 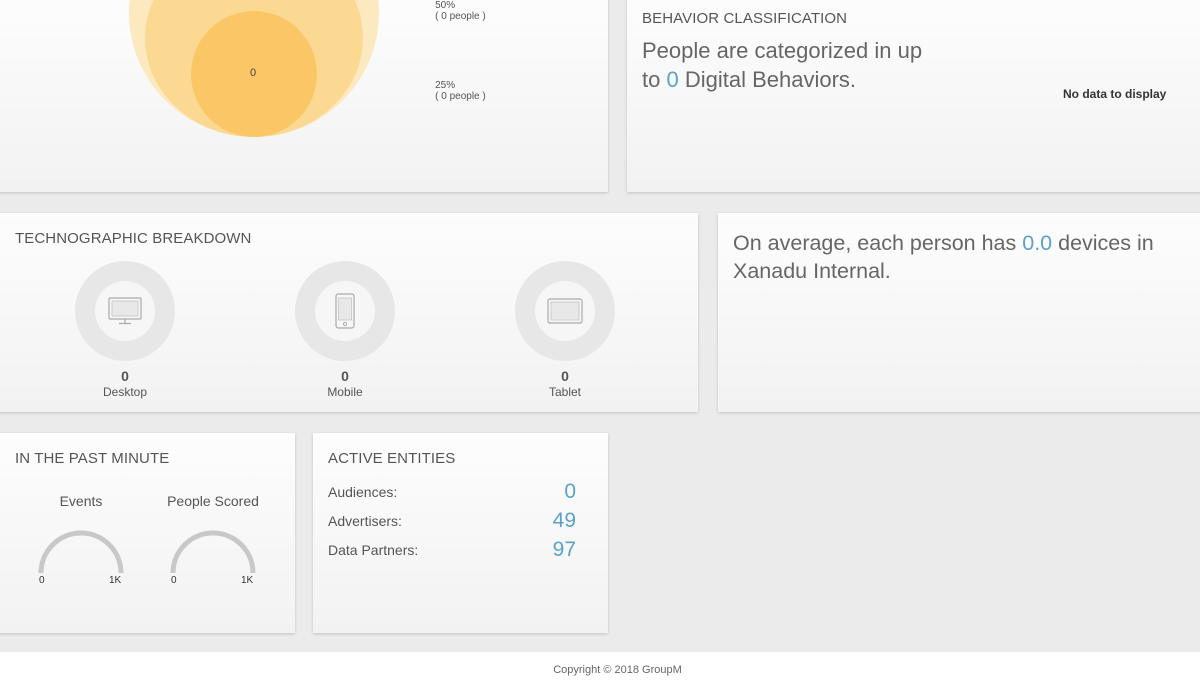 What do you see at coordinates (1037, 243) in the screenshot?
I see `devices-average-value: 0.0` at bounding box center [1037, 243].